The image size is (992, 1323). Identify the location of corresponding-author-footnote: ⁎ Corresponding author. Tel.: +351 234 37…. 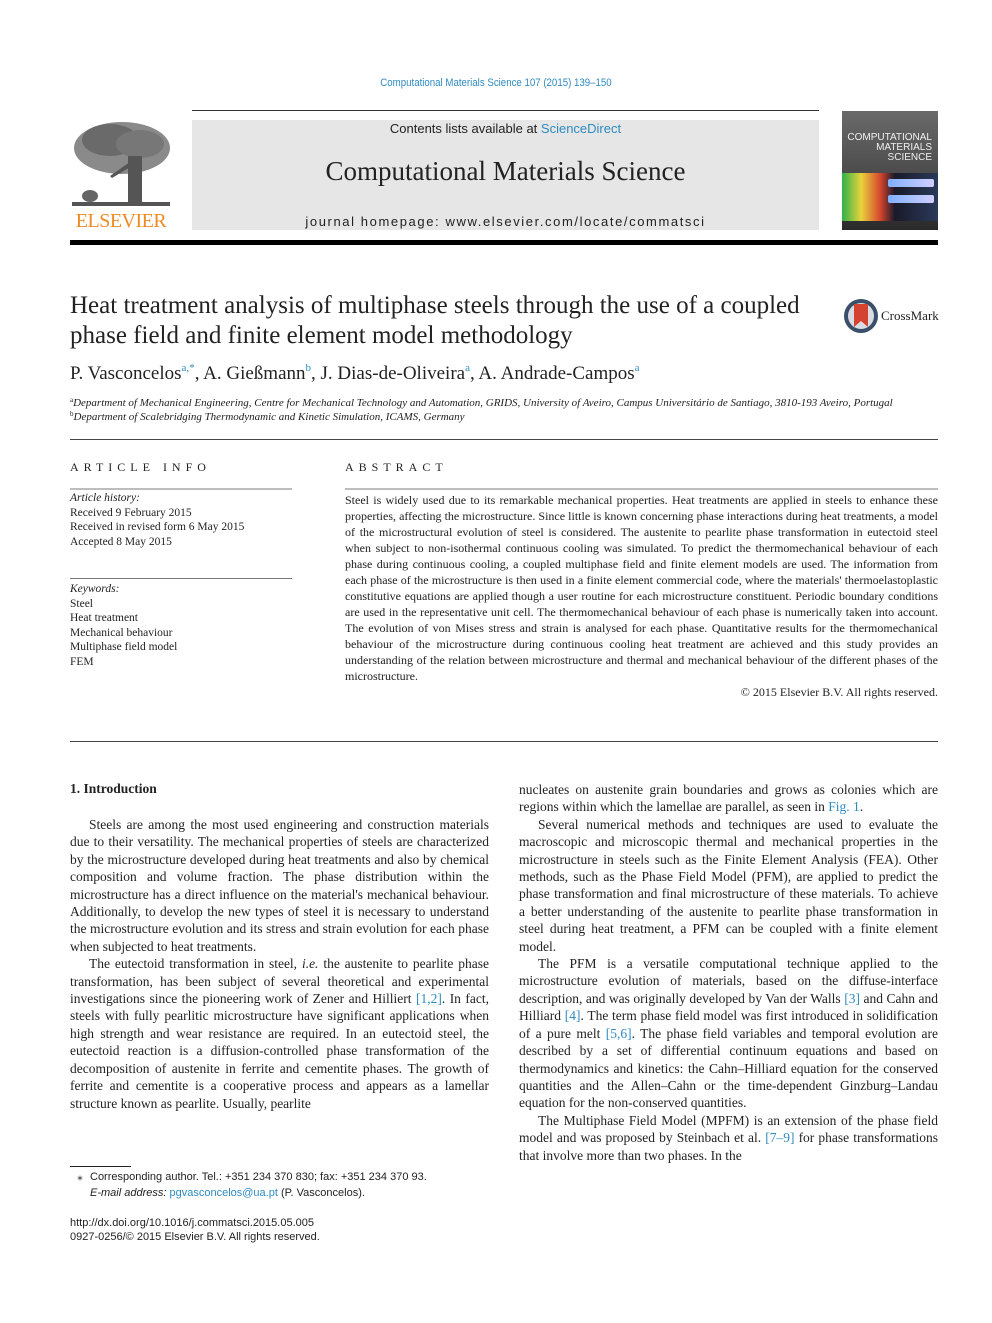
(248, 1177).